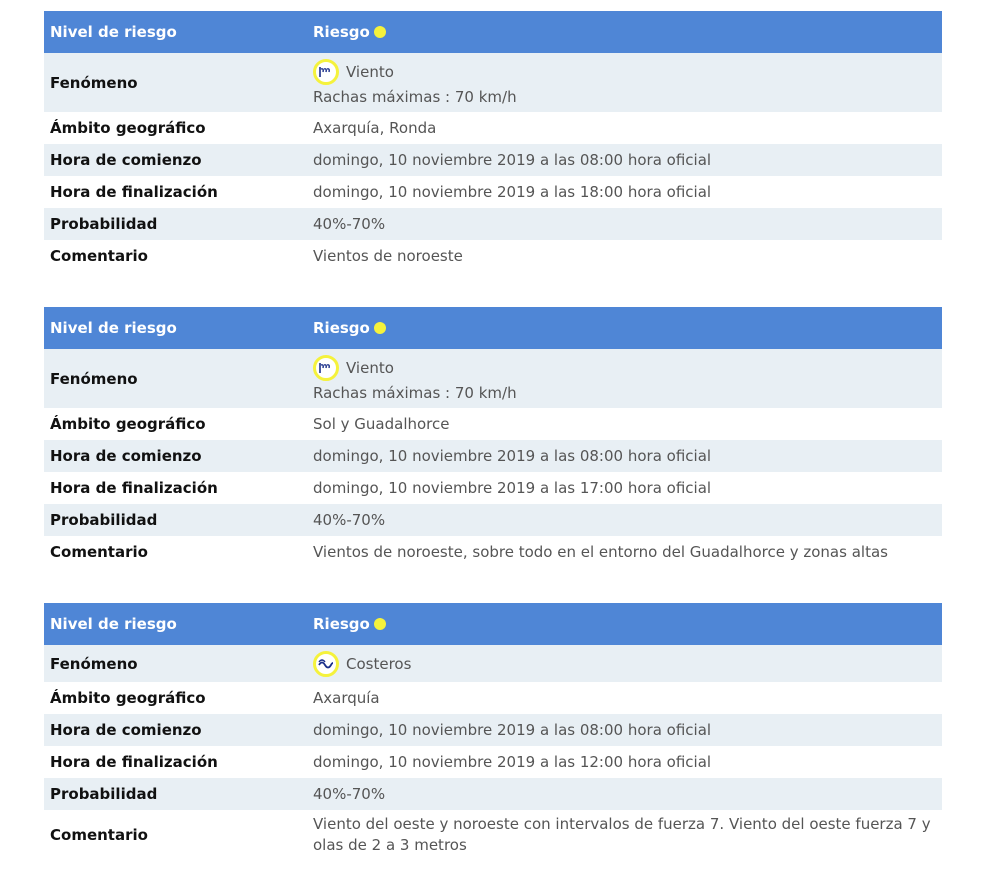 The image size is (981, 883). Describe the element at coordinates (379, 663) in the screenshot. I see `phenomenon-name: Costeros` at that location.